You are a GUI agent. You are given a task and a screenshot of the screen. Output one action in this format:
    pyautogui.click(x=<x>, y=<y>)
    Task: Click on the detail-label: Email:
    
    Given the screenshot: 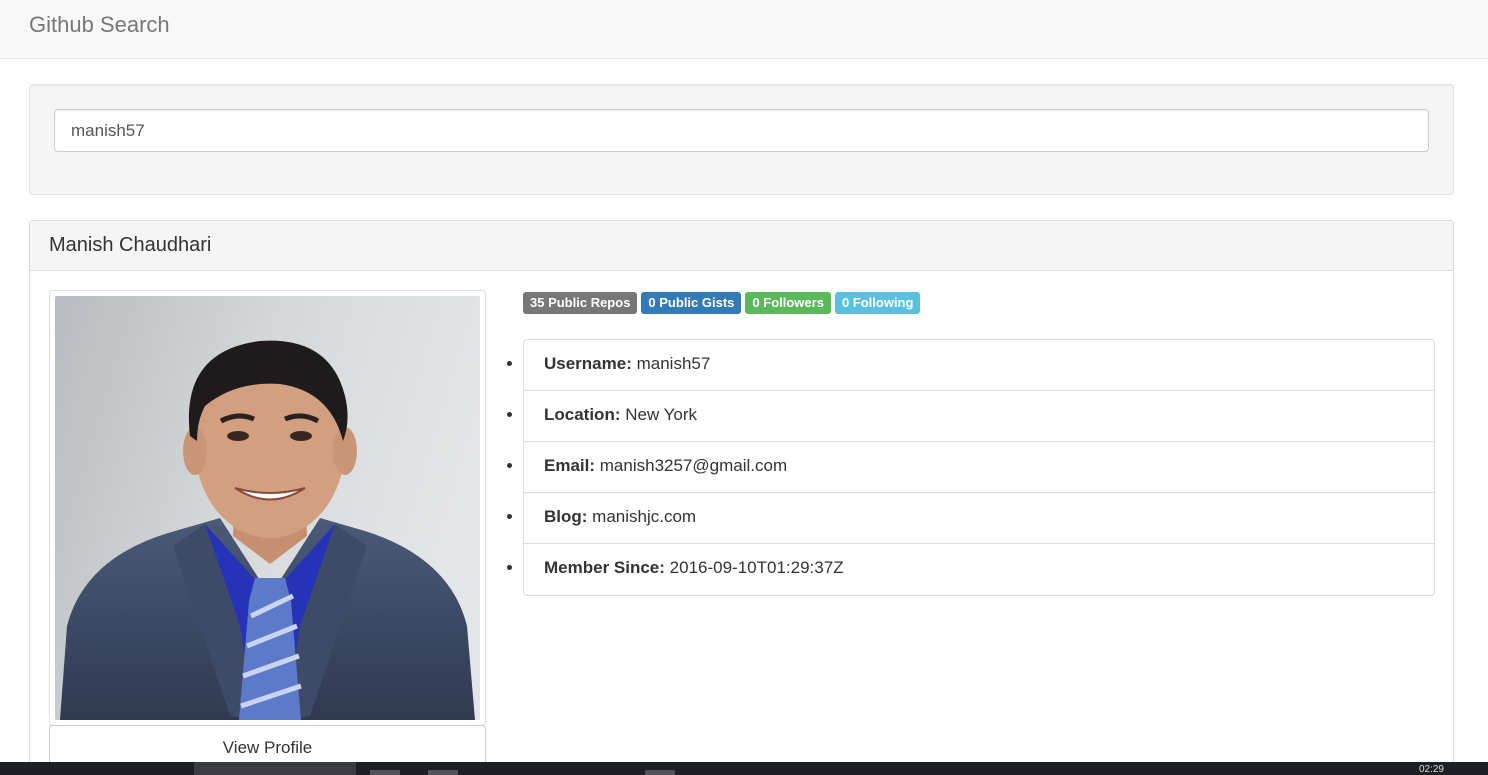 What is the action you would take?
    pyautogui.click(x=570, y=465)
    